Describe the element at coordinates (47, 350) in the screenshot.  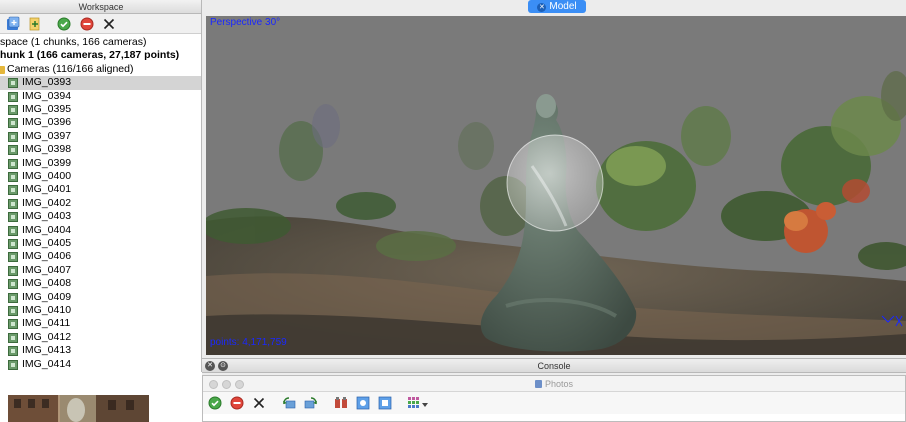
I see `camera-label: IMG_0413` at that location.